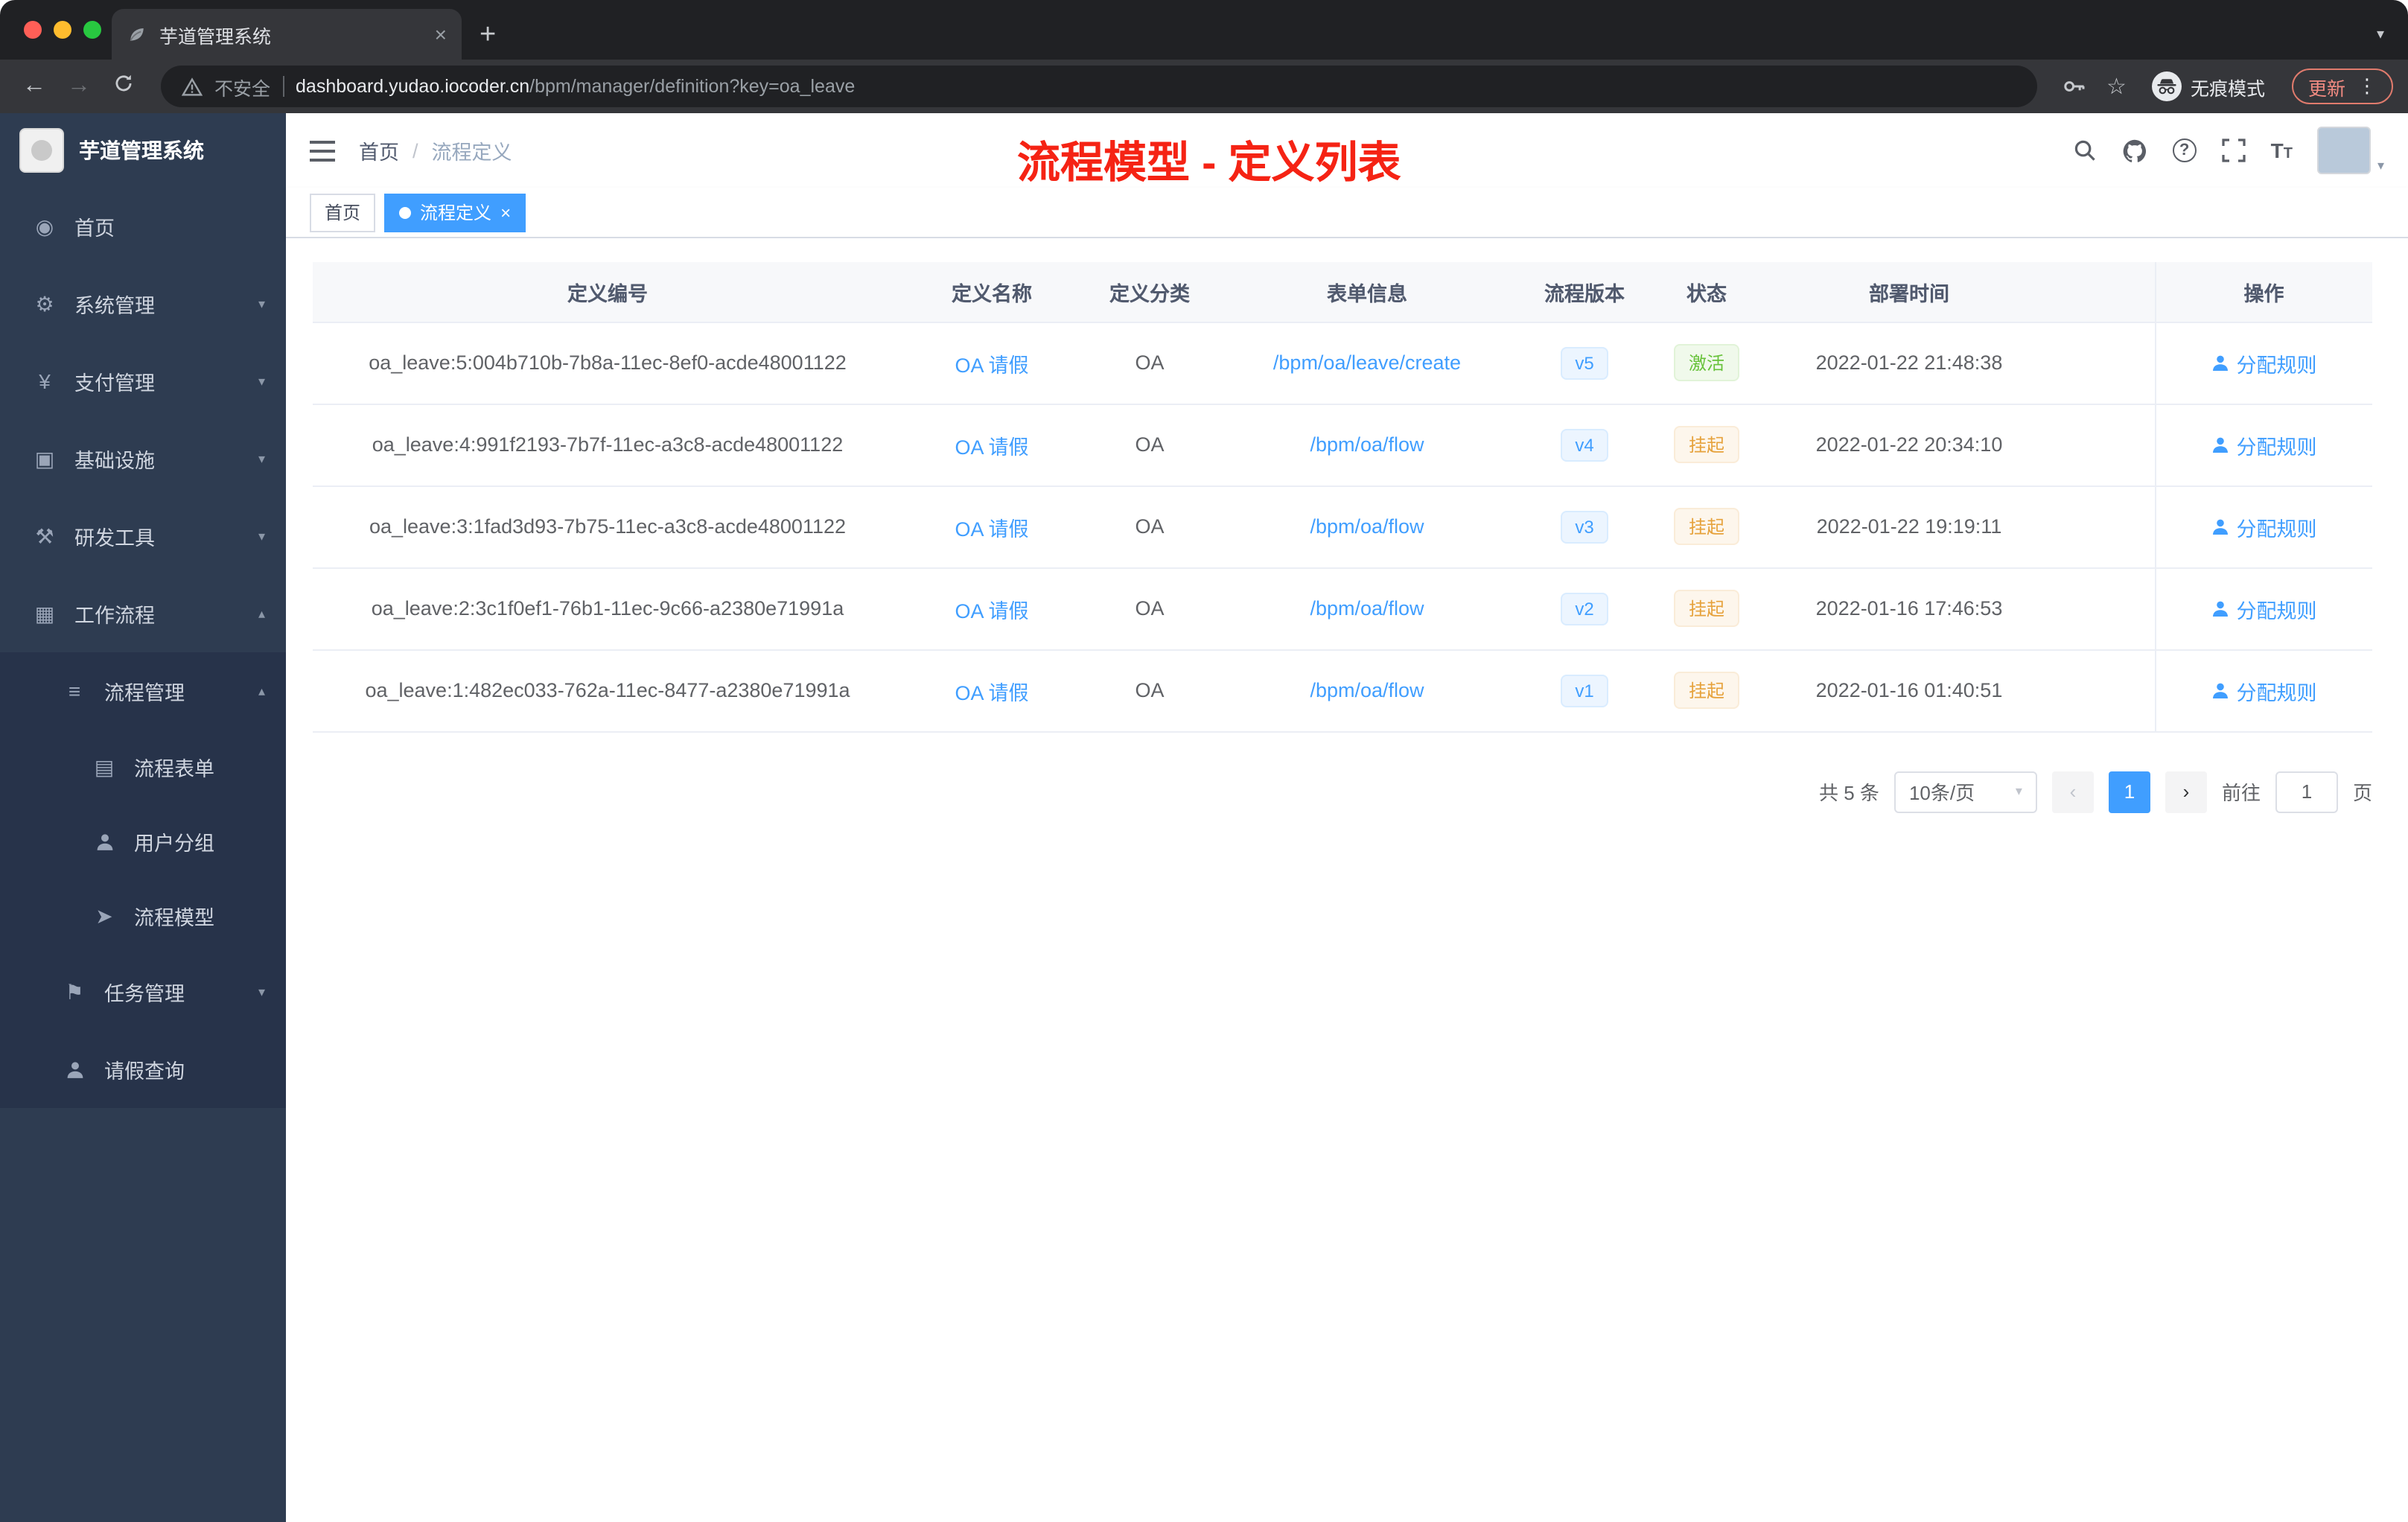 The image size is (2408, 1522). What do you see at coordinates (322, 150) in the screenshot?
I see `sidebar-fold-icon` at bounding box center [322, 150].